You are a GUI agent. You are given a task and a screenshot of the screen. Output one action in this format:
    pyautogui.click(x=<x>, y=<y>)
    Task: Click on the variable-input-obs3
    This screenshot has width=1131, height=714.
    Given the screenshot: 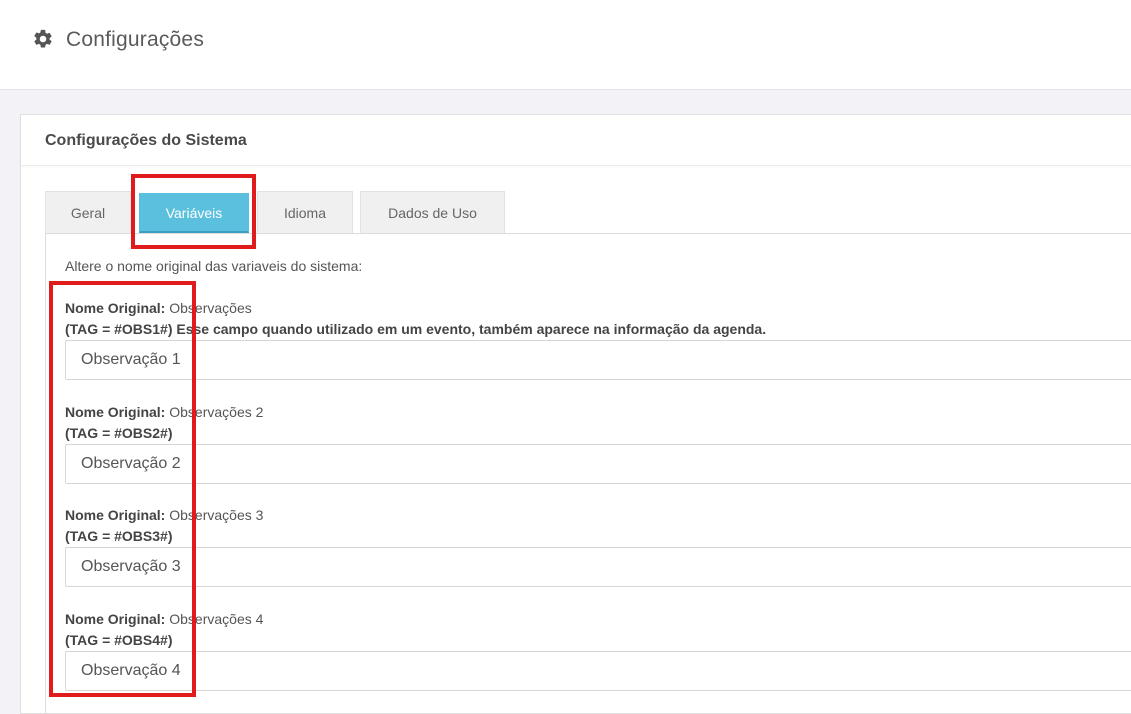 What is the action you would take?
    pyautogui.click(x=598, y=567)
    